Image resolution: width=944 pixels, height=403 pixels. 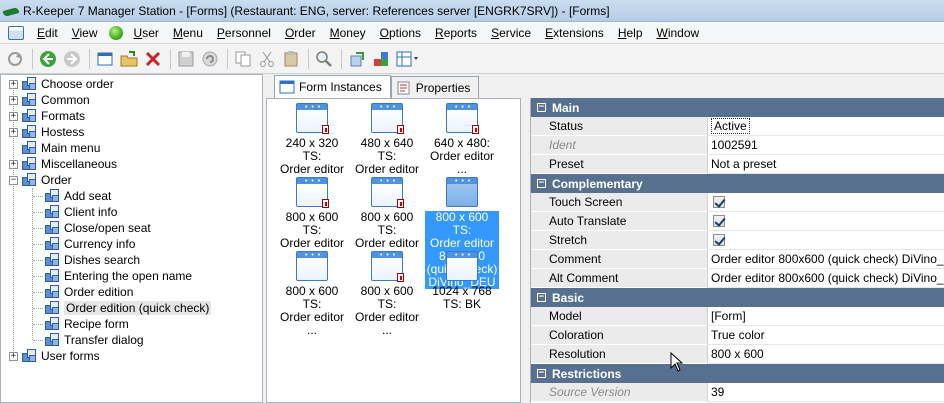 I want to click on category-basic: − Basic, so click(x=737, y=297).